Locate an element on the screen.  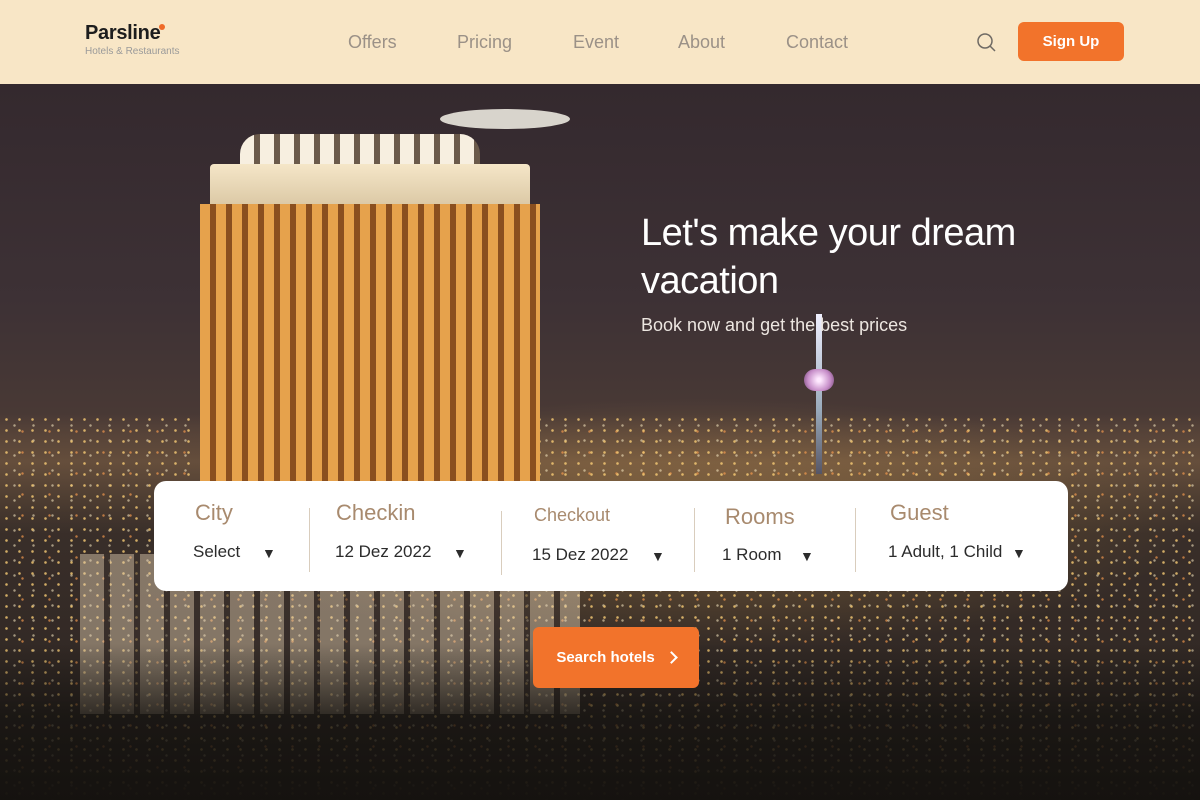
city-value: Select is located at coordinates (217, 551).